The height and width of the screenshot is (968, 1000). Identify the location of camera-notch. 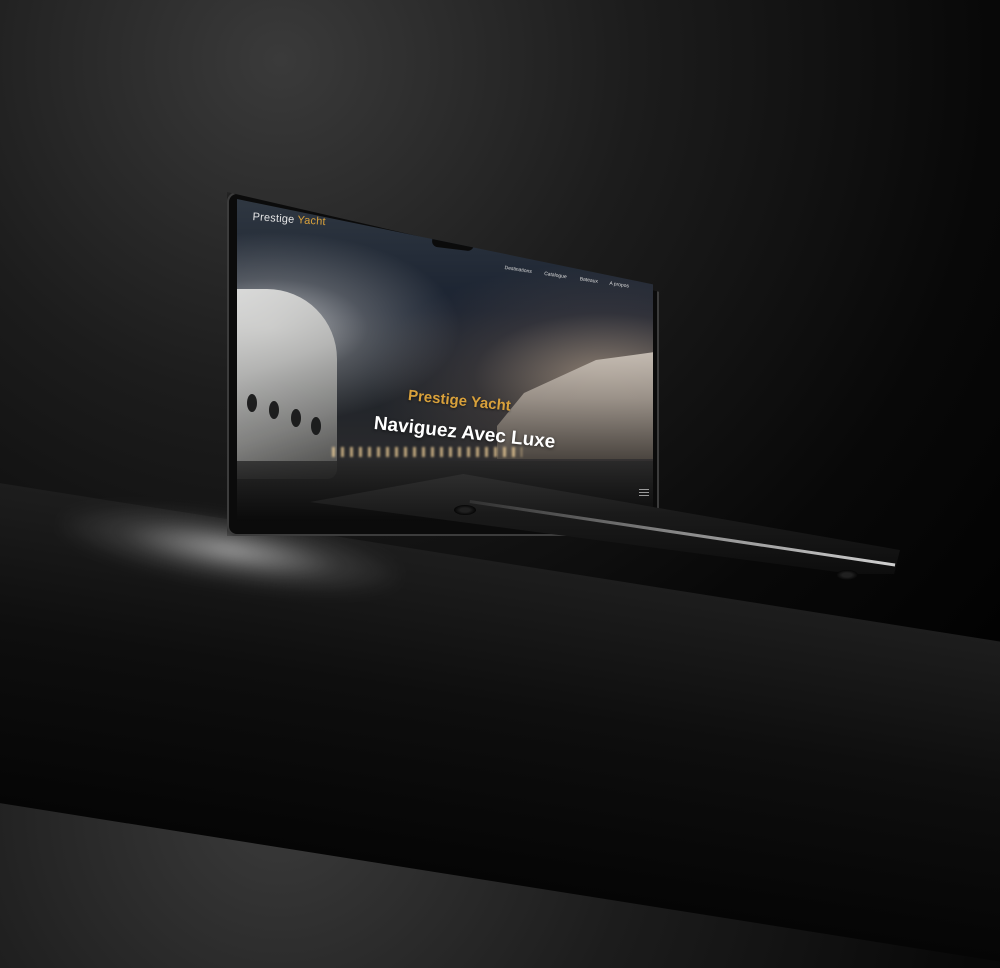
(453, 243).